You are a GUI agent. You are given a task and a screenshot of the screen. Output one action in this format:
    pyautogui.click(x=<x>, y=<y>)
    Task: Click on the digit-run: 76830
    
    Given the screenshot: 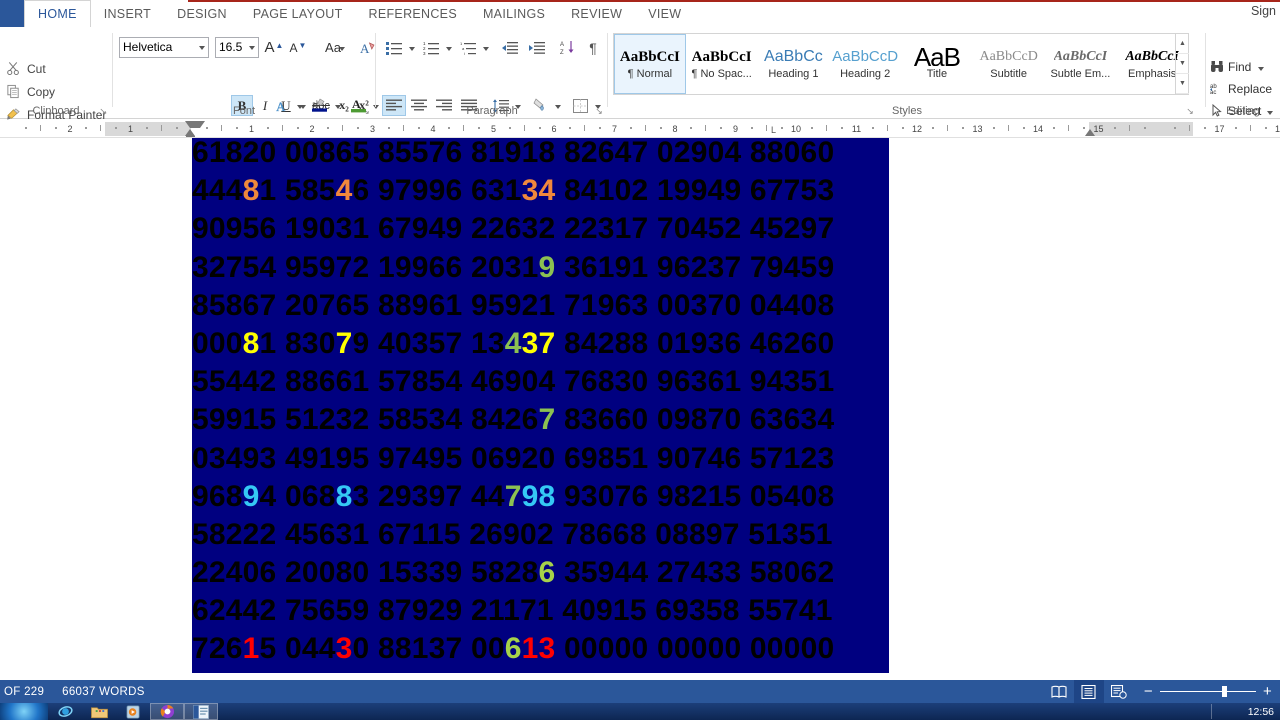 What is the action you would take?
    pyautogui.click(x=606, y=382)
    